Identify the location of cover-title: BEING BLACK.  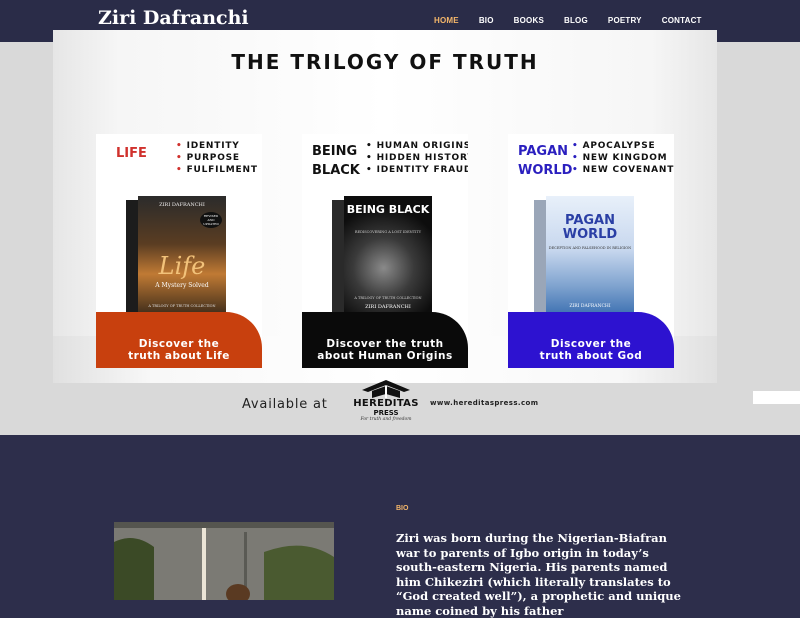
(388, 209).